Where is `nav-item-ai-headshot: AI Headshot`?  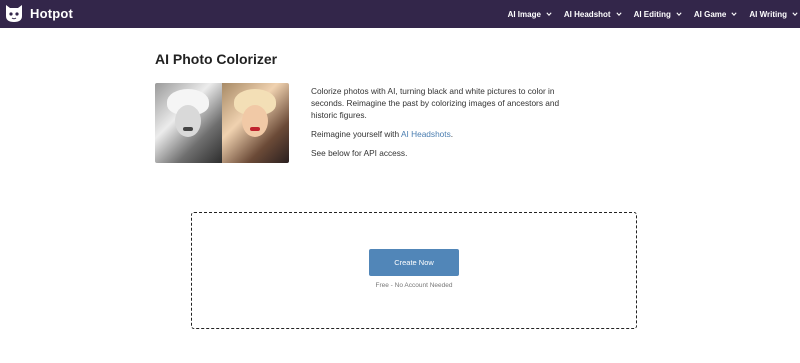
nav-item-ai-headshot: AI Headshot is located at coordinates (593, 14).